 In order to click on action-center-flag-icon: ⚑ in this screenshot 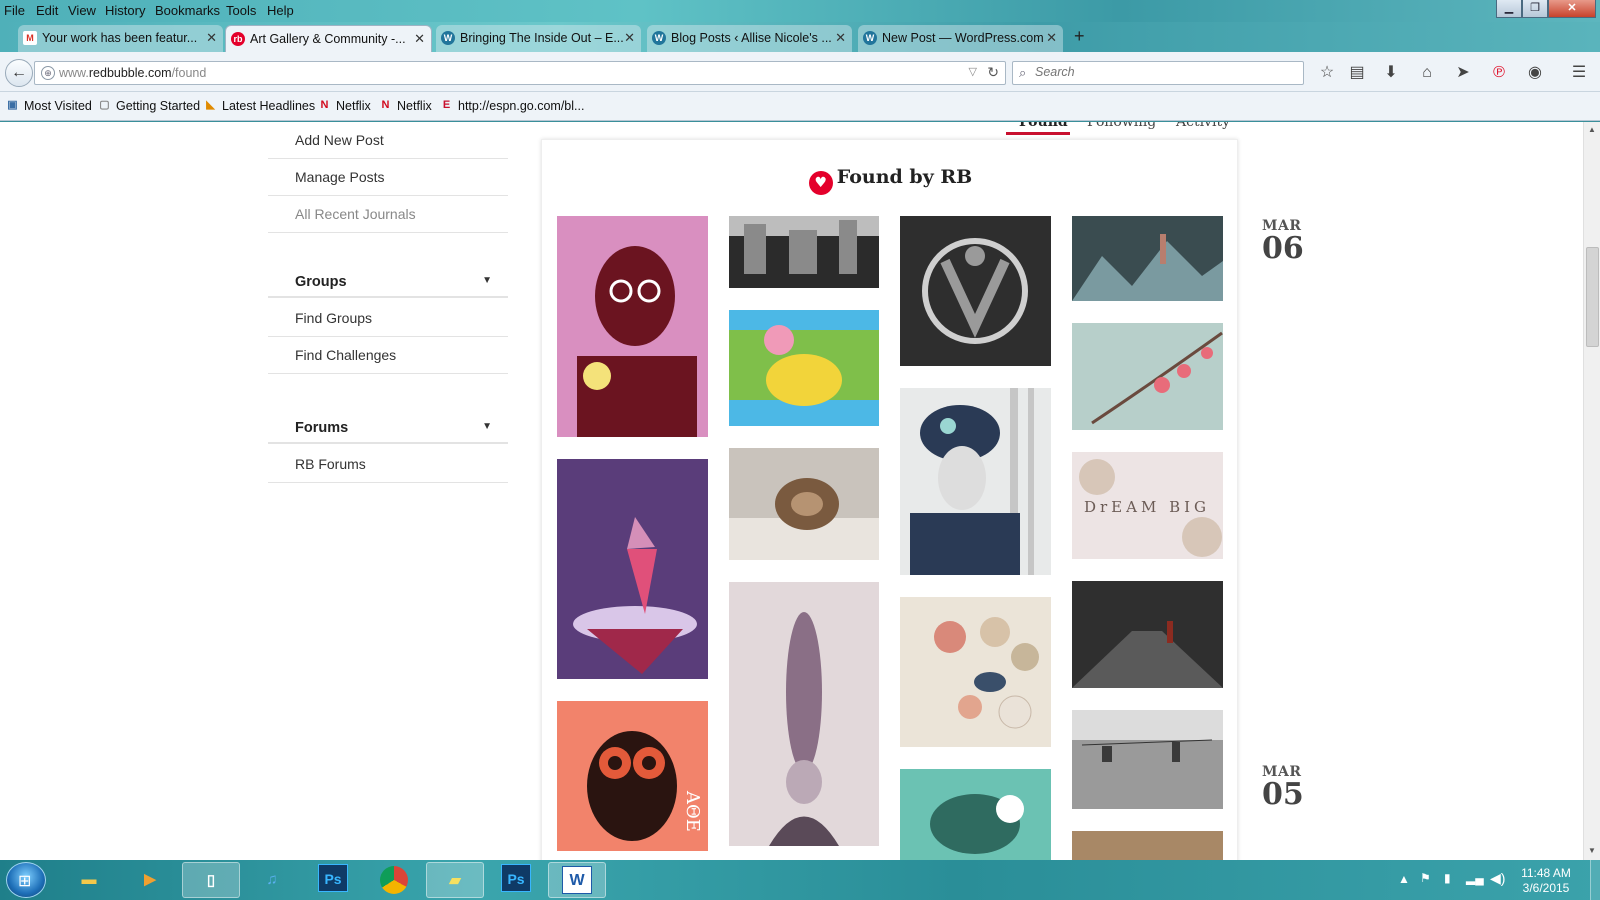, I will do `click(1425, 885)`.